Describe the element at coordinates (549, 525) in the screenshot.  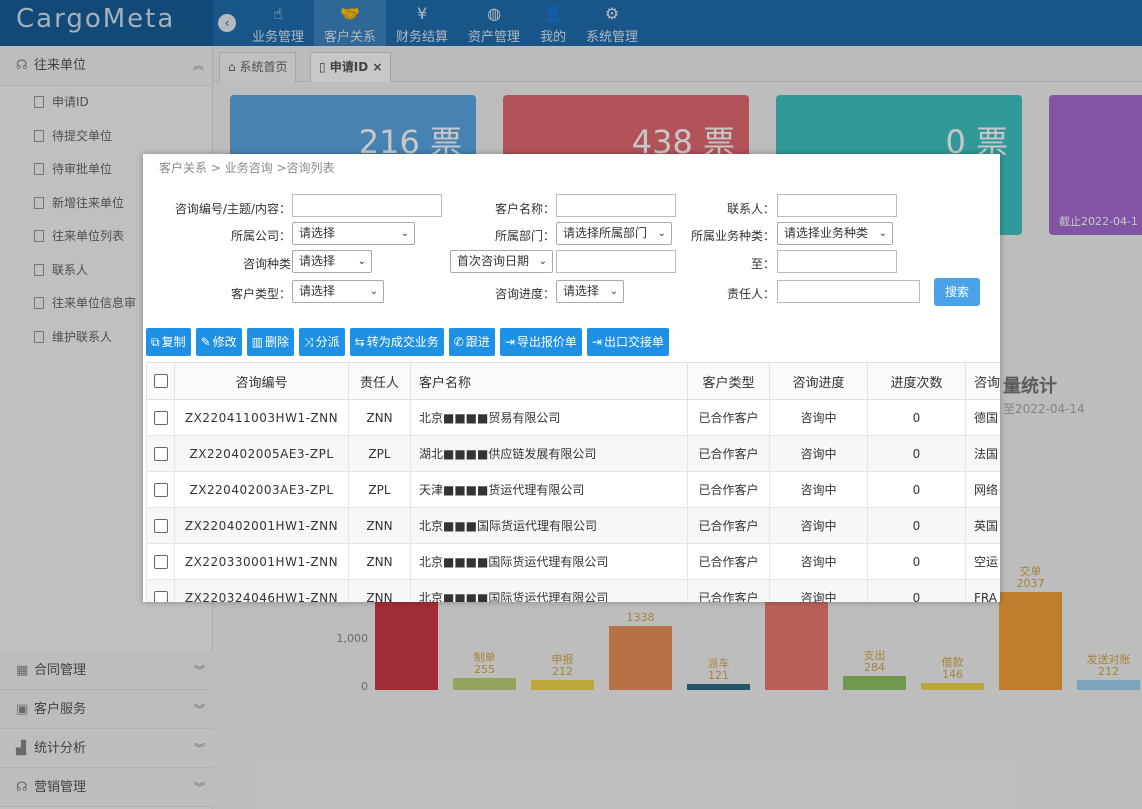
I see `table-cell: 北京■■■国际货运代理有限公司` at that location.